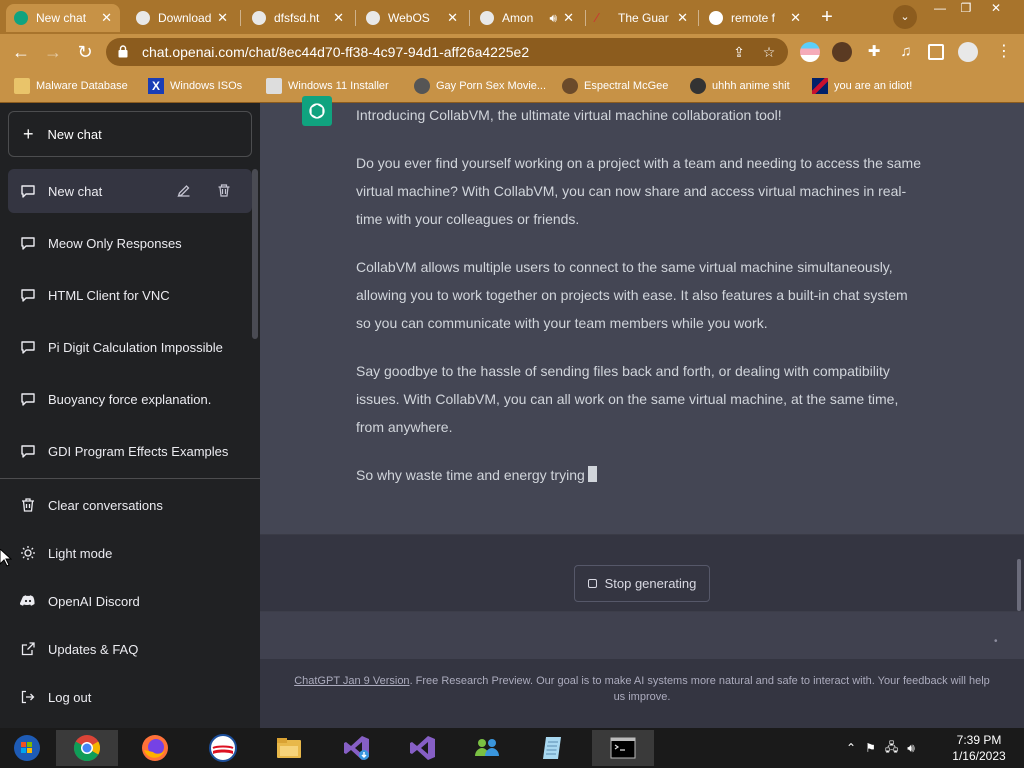 The width and height of the screenshot is (1024, 768). What do you see at coordinates (487, 748) in the screenshot?
I see `taskbar-network-app` at bounding box center [487, 748].